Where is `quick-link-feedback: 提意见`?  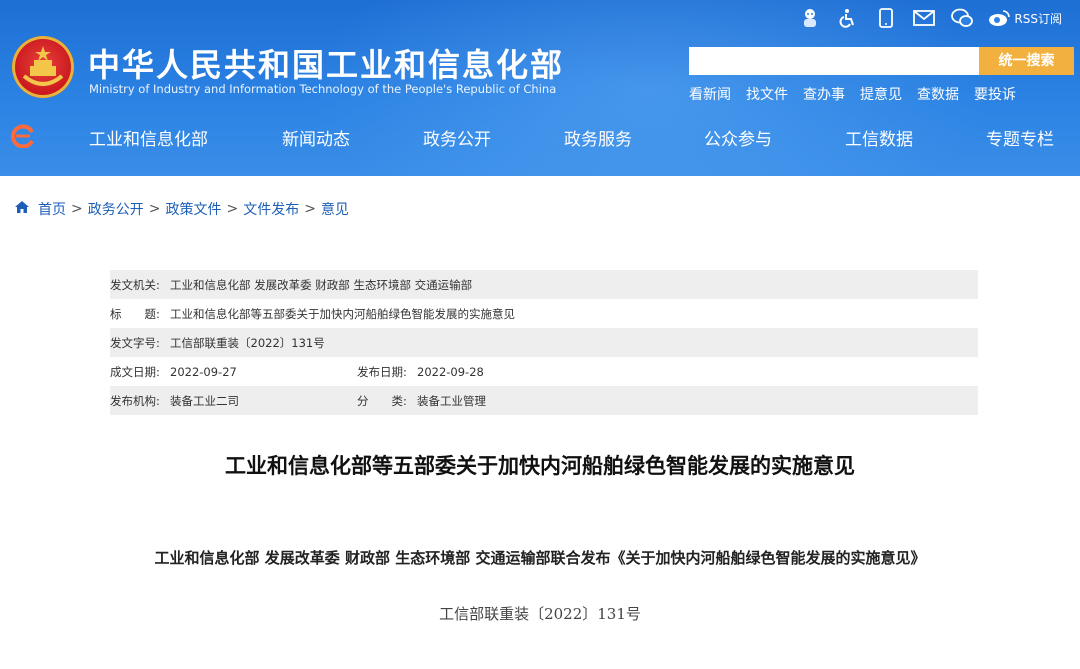
quick-link-feedback: 提意见 is located at coordinates (881, 94).